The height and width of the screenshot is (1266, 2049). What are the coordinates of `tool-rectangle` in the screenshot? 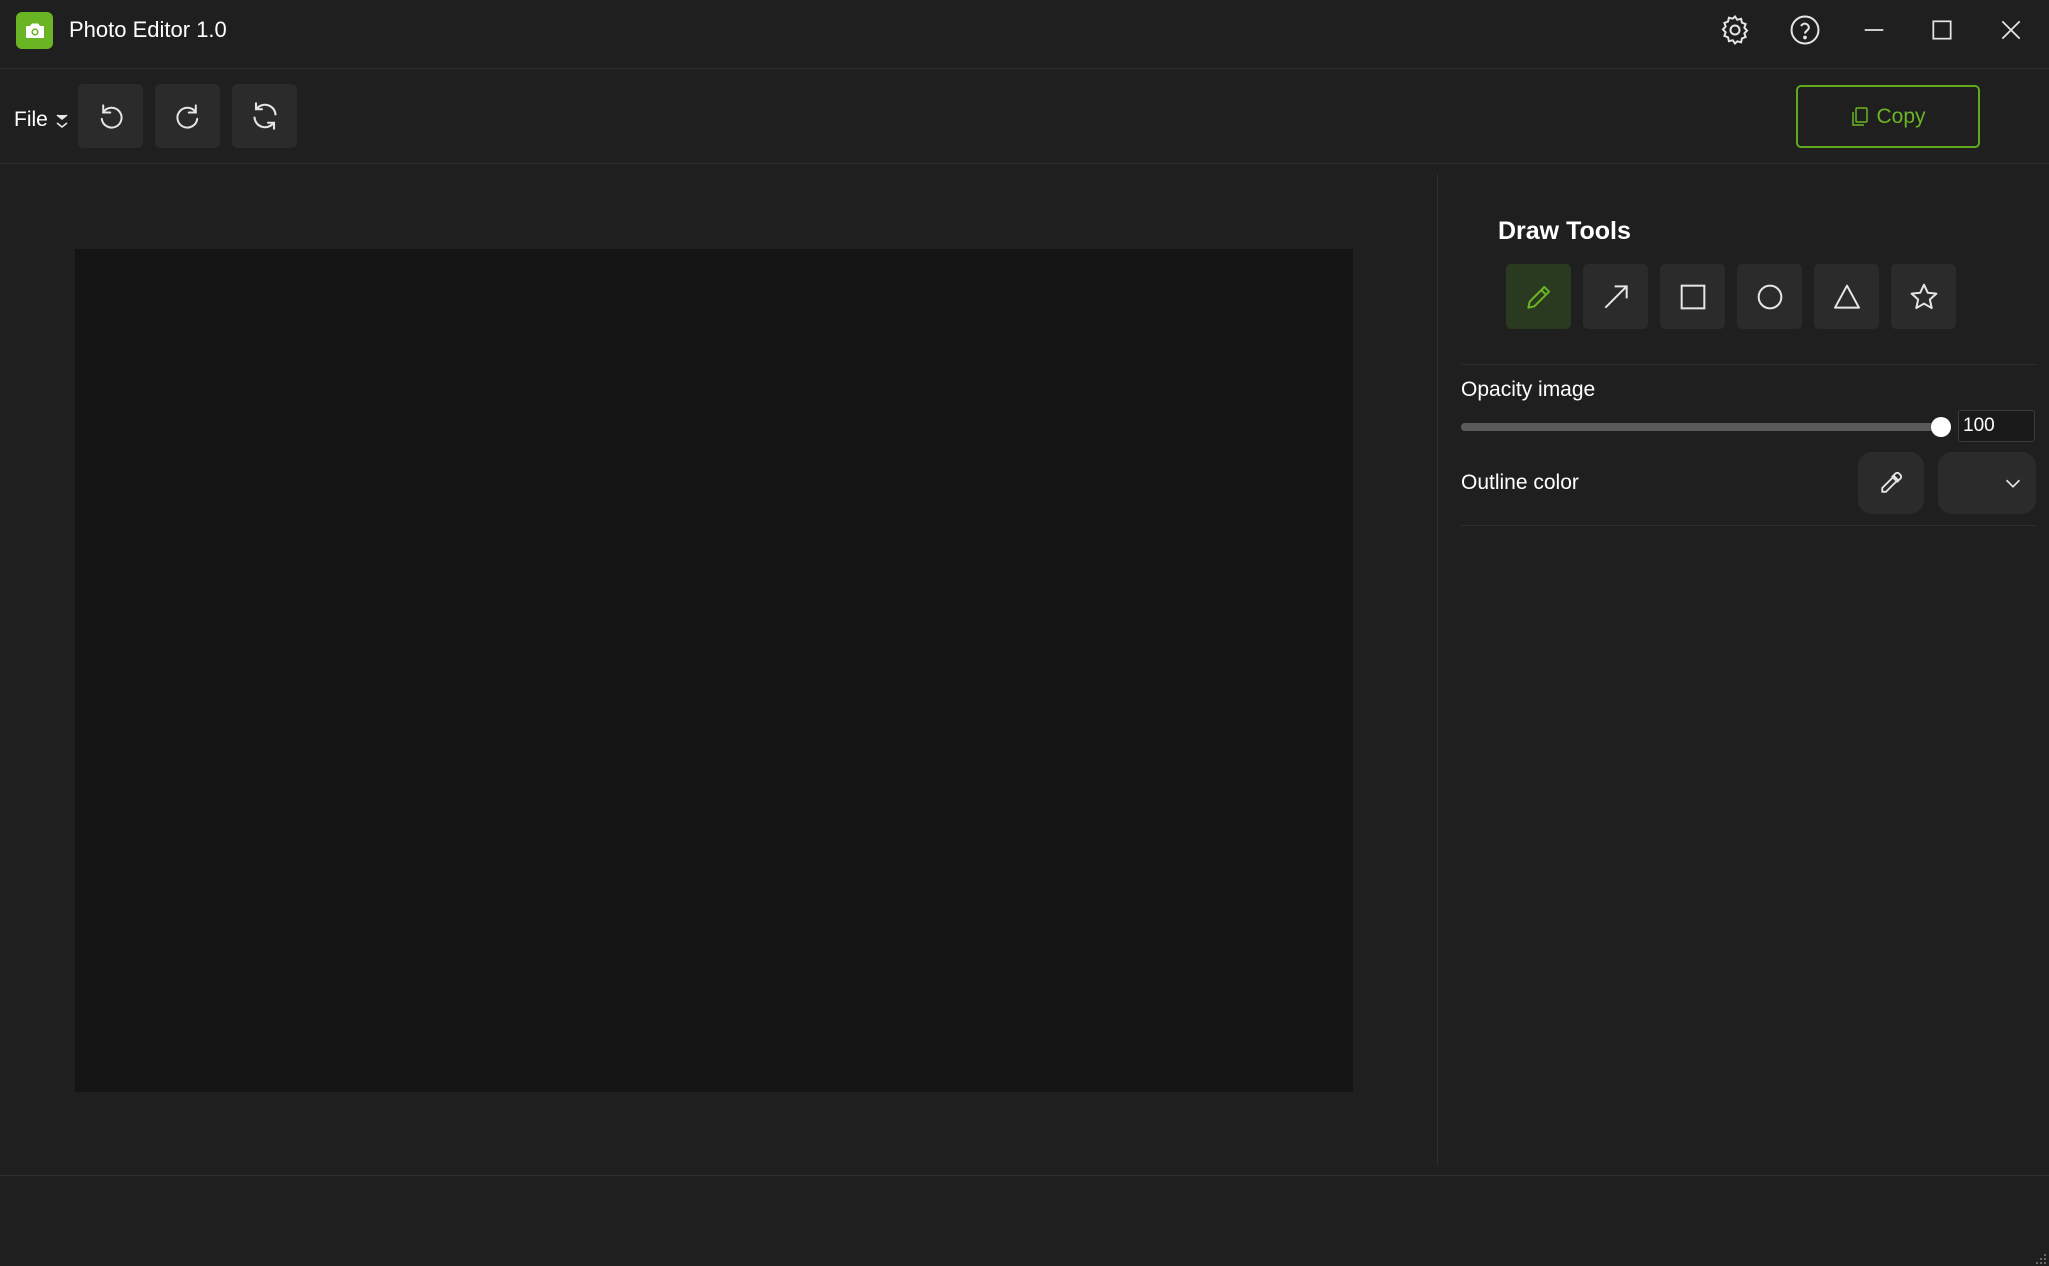 It's located at (1692, 296).